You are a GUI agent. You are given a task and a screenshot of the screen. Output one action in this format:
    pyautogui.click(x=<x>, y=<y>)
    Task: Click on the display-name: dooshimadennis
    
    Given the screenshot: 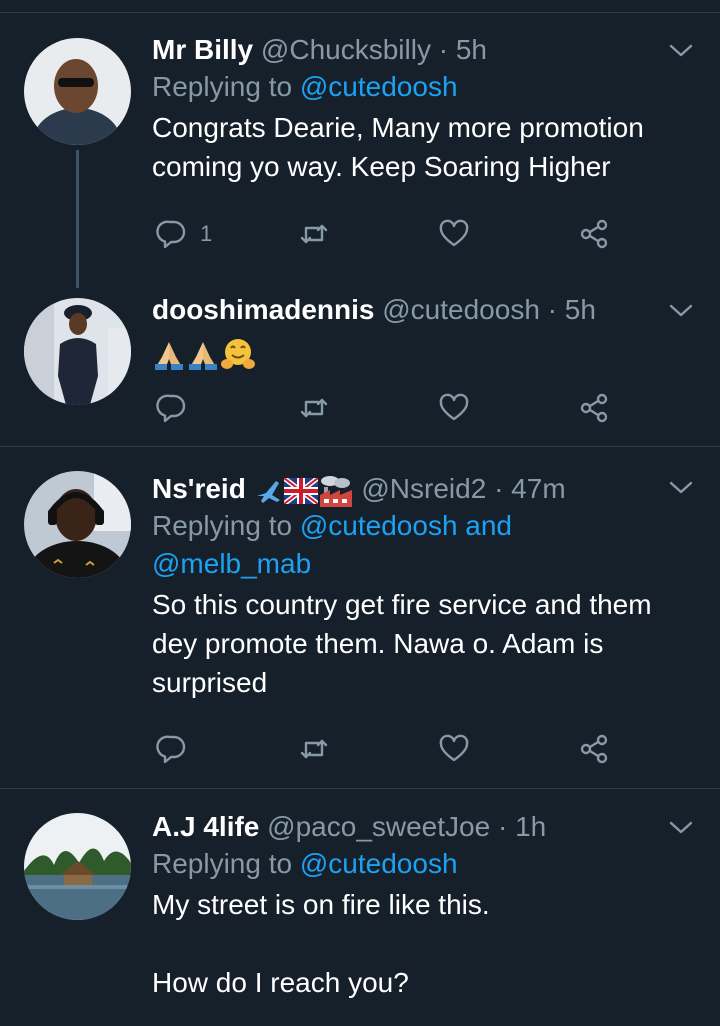 What is the action you would take?
    pyautogui.click(x=263, y=309)
    